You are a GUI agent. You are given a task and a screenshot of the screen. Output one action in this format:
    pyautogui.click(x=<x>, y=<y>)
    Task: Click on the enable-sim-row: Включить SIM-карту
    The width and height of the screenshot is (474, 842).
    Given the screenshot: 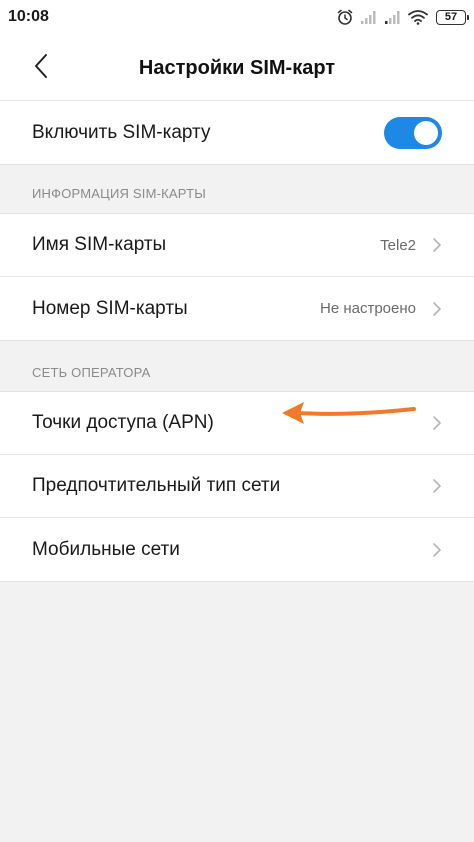 What is the action you would take?
    pyautogui.click(x=237, y=132)
    